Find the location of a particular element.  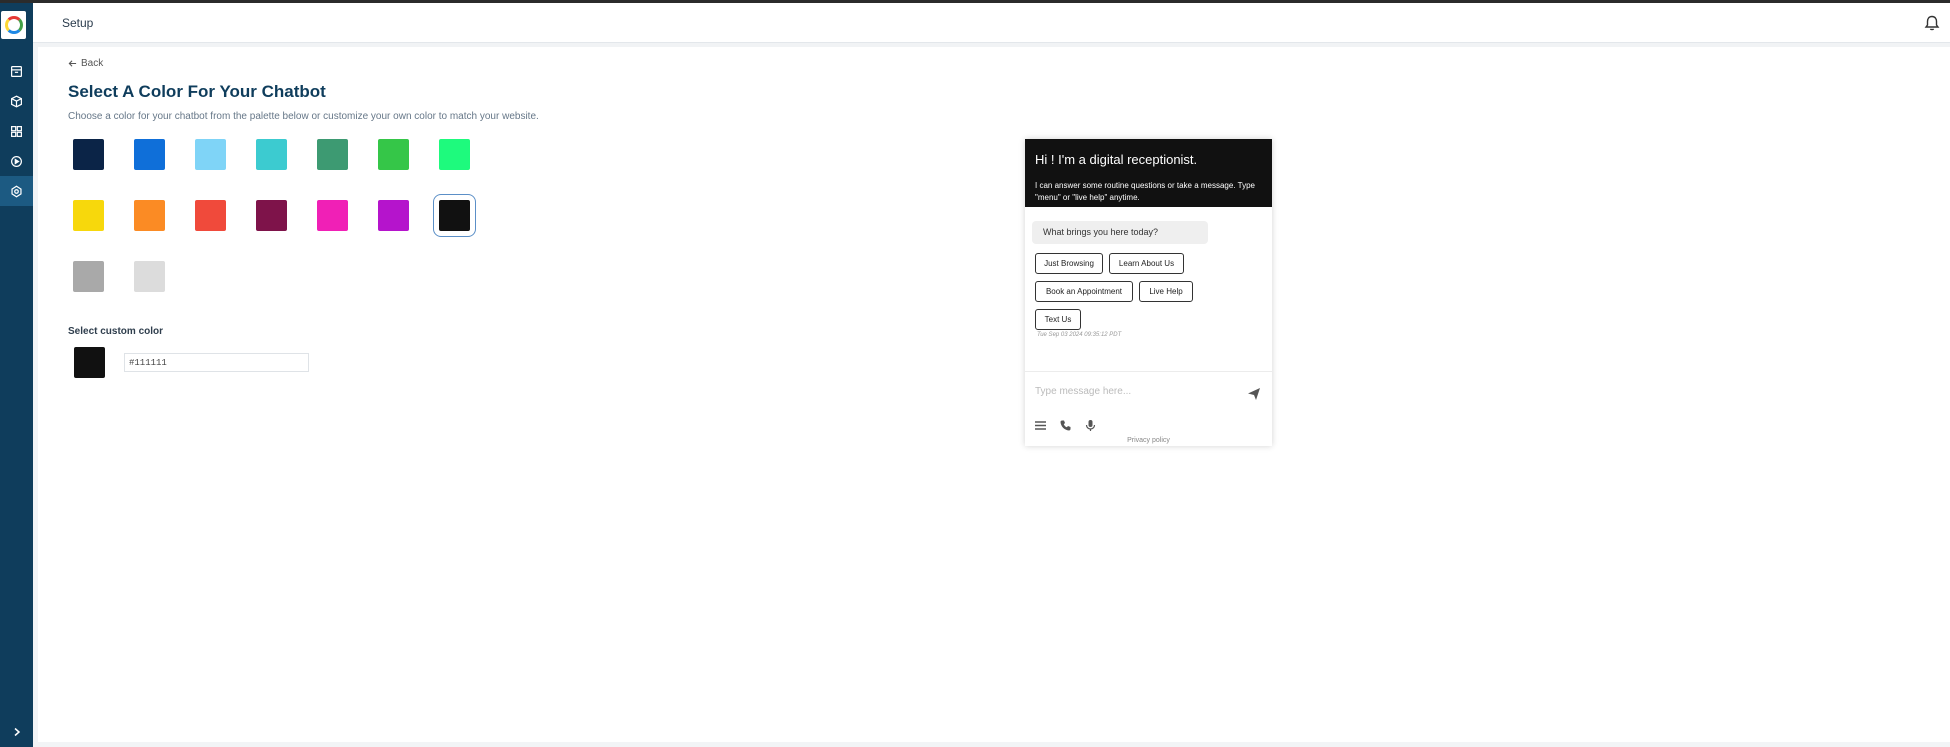

chat-option-live-help: Live Help is located at coordinates (1166, 291).